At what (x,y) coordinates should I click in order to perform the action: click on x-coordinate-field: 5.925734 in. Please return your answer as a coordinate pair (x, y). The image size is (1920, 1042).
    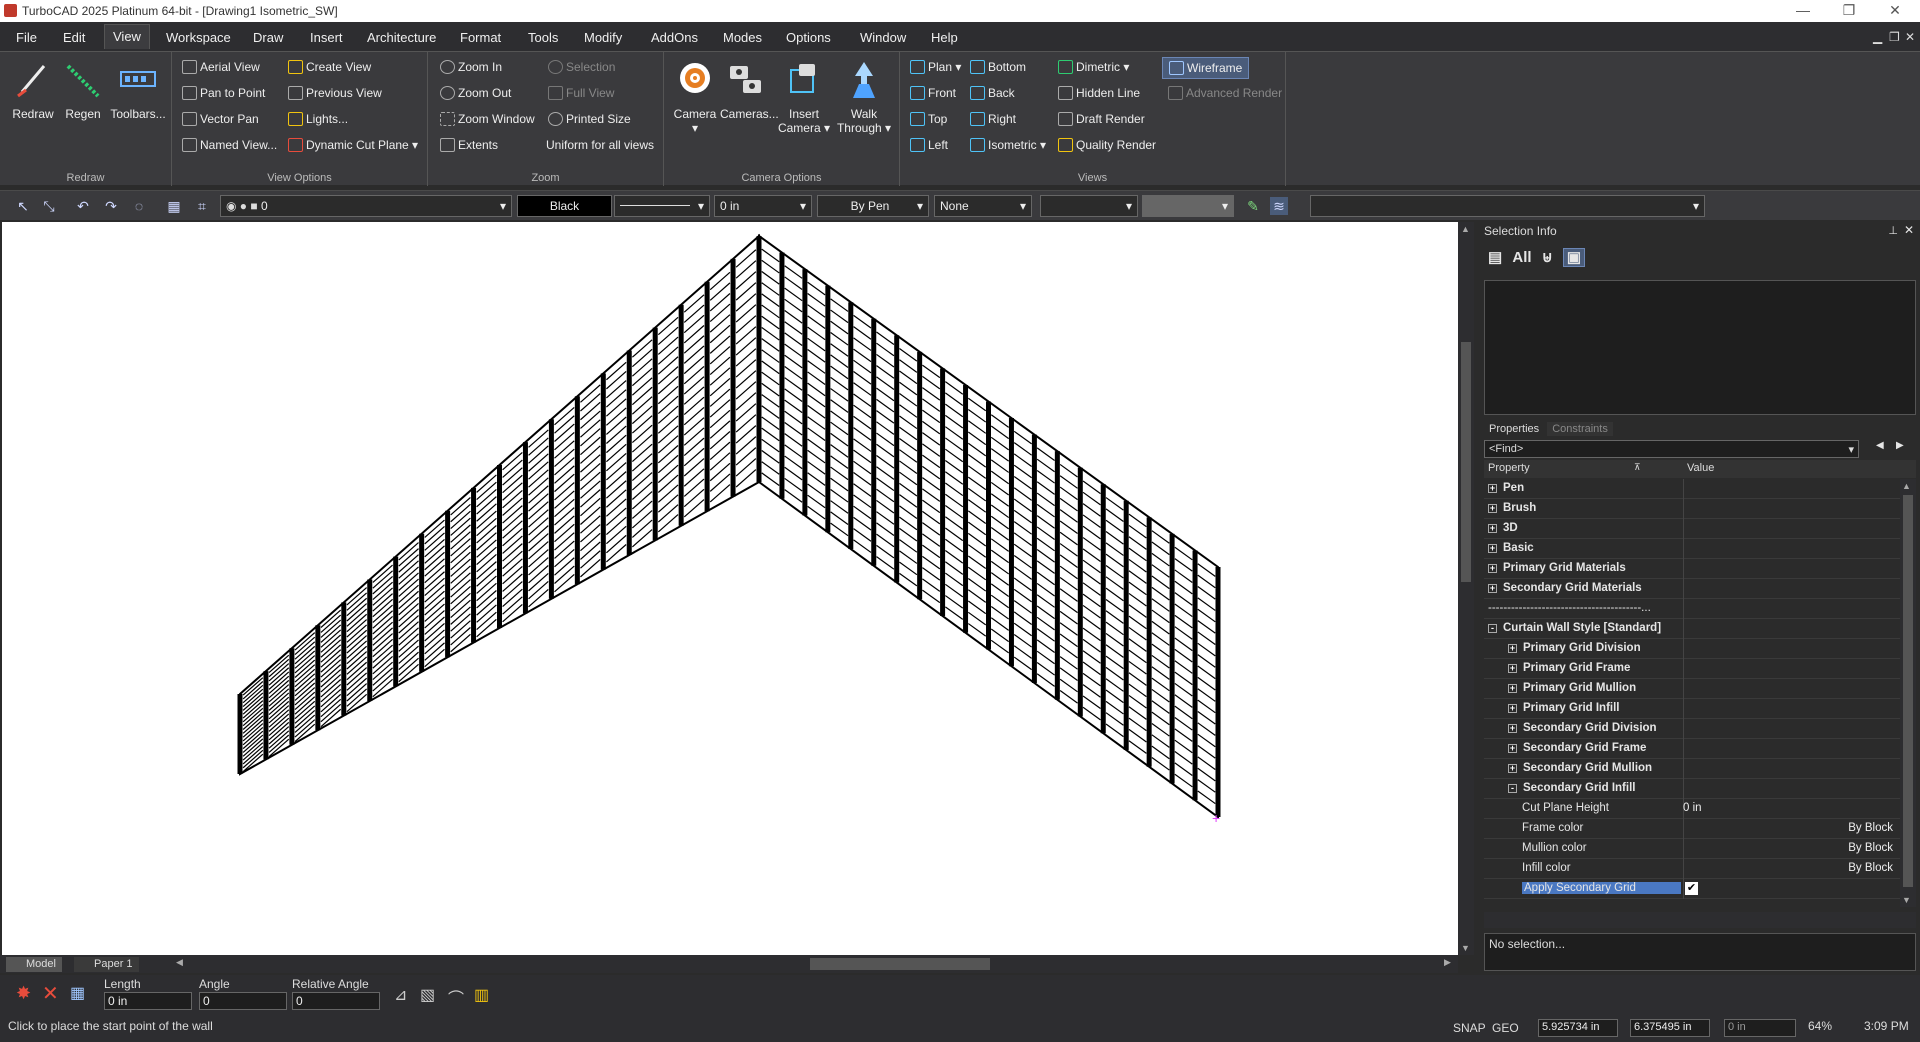
    Looking at the image, I should click on (1578, 1028).